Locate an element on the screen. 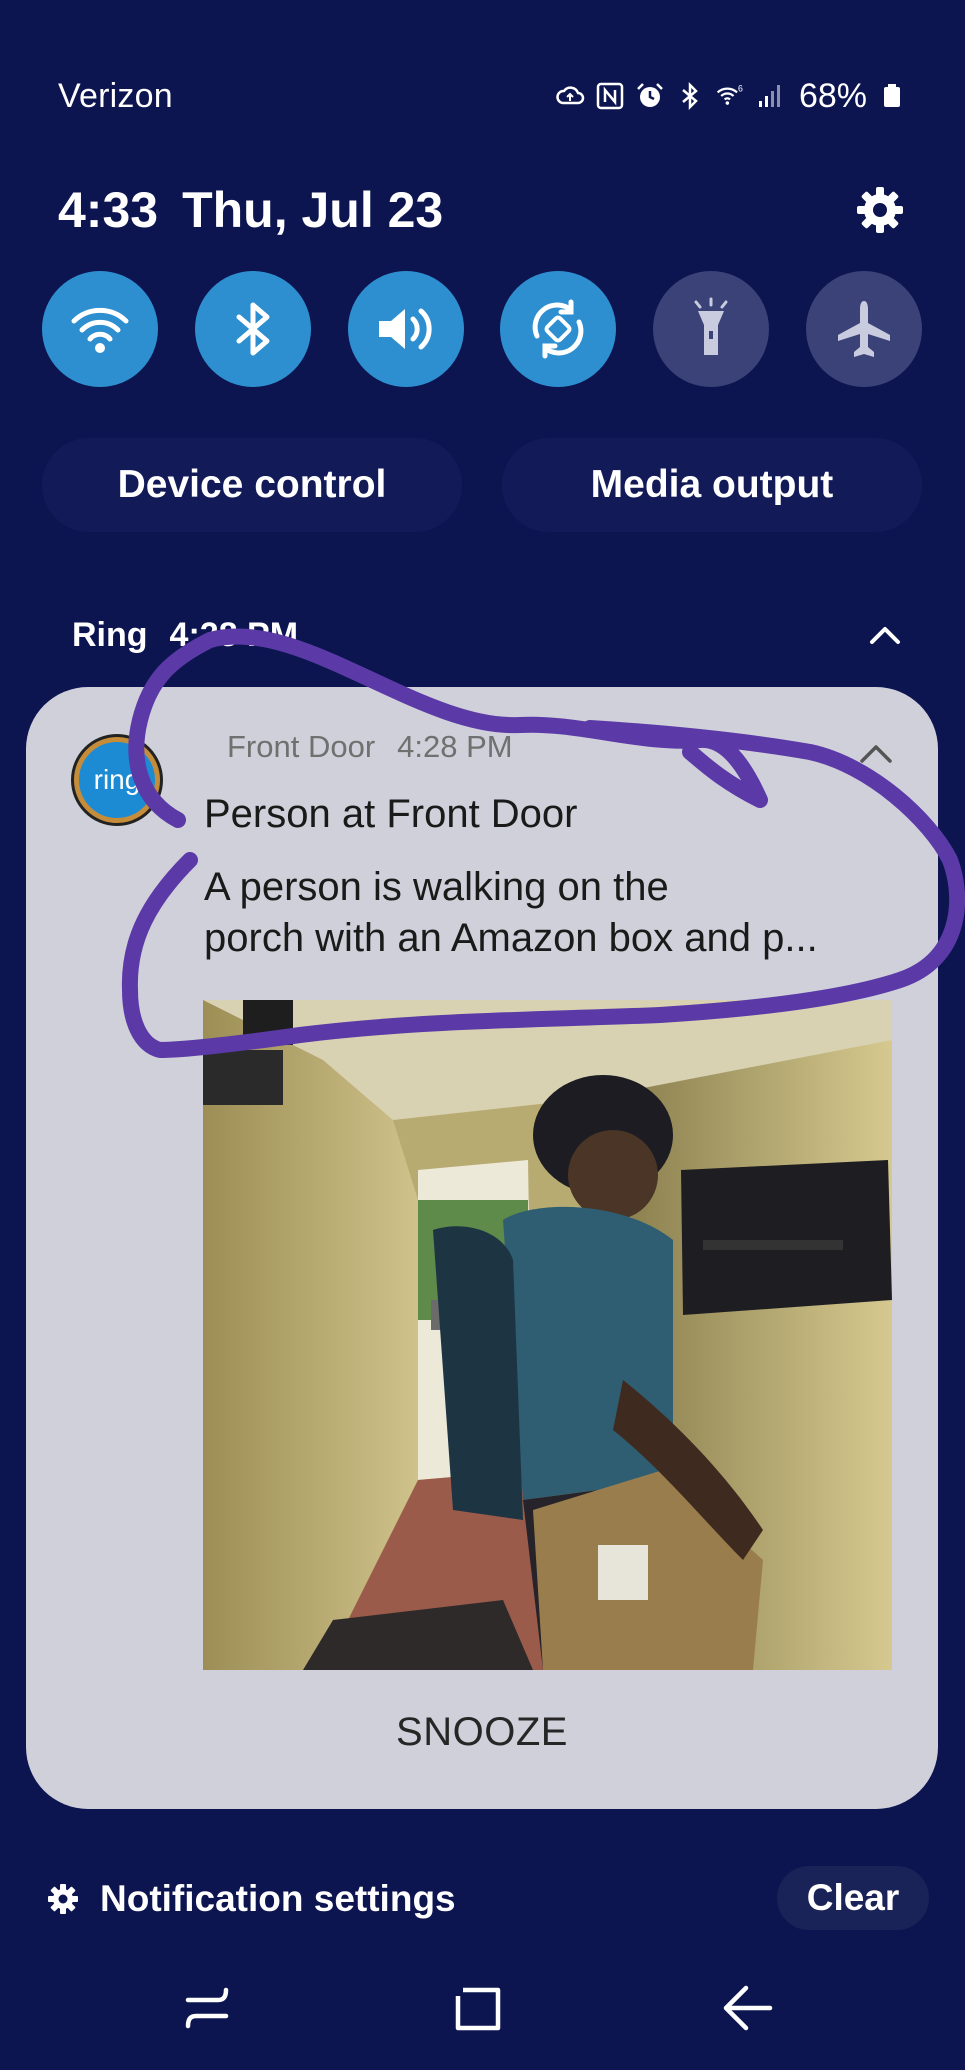  wifi-icon is located at coordinates (100, 330).